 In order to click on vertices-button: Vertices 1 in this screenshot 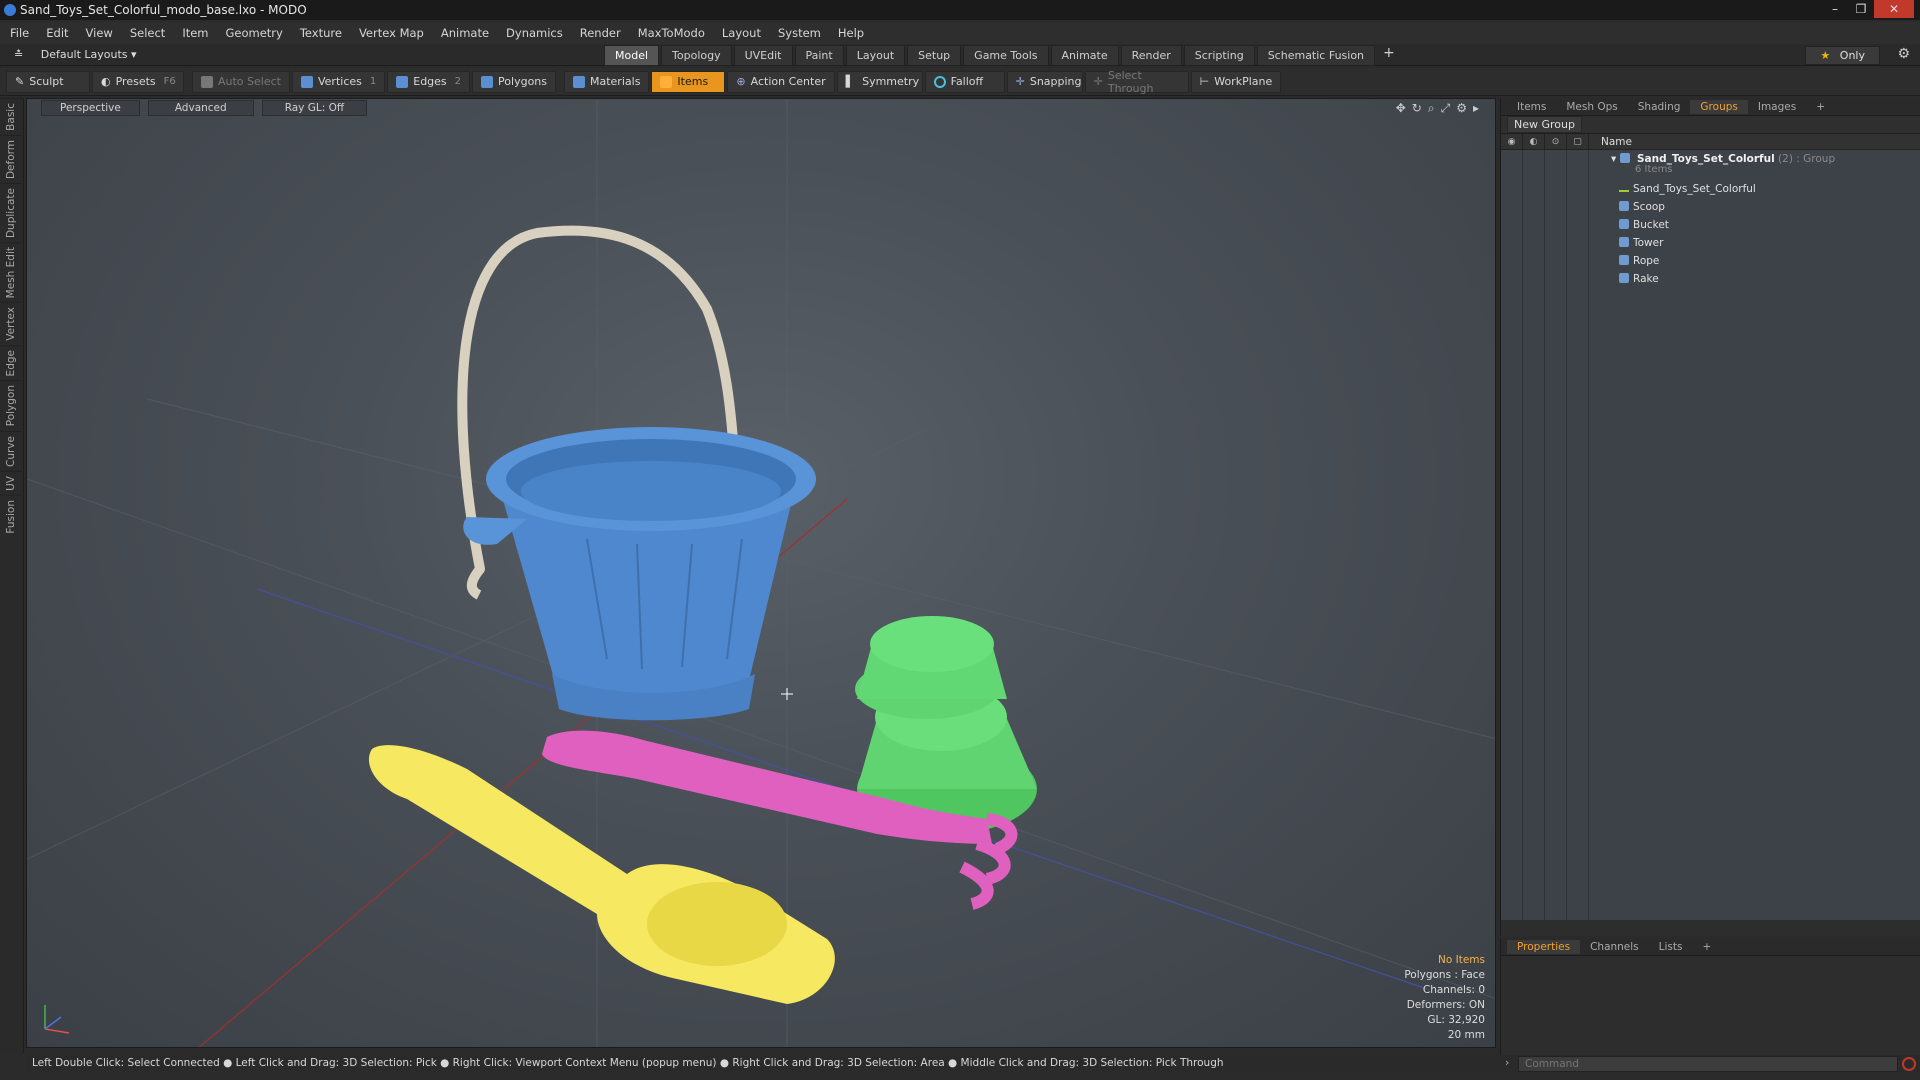, I will do `click(338, 81)`.